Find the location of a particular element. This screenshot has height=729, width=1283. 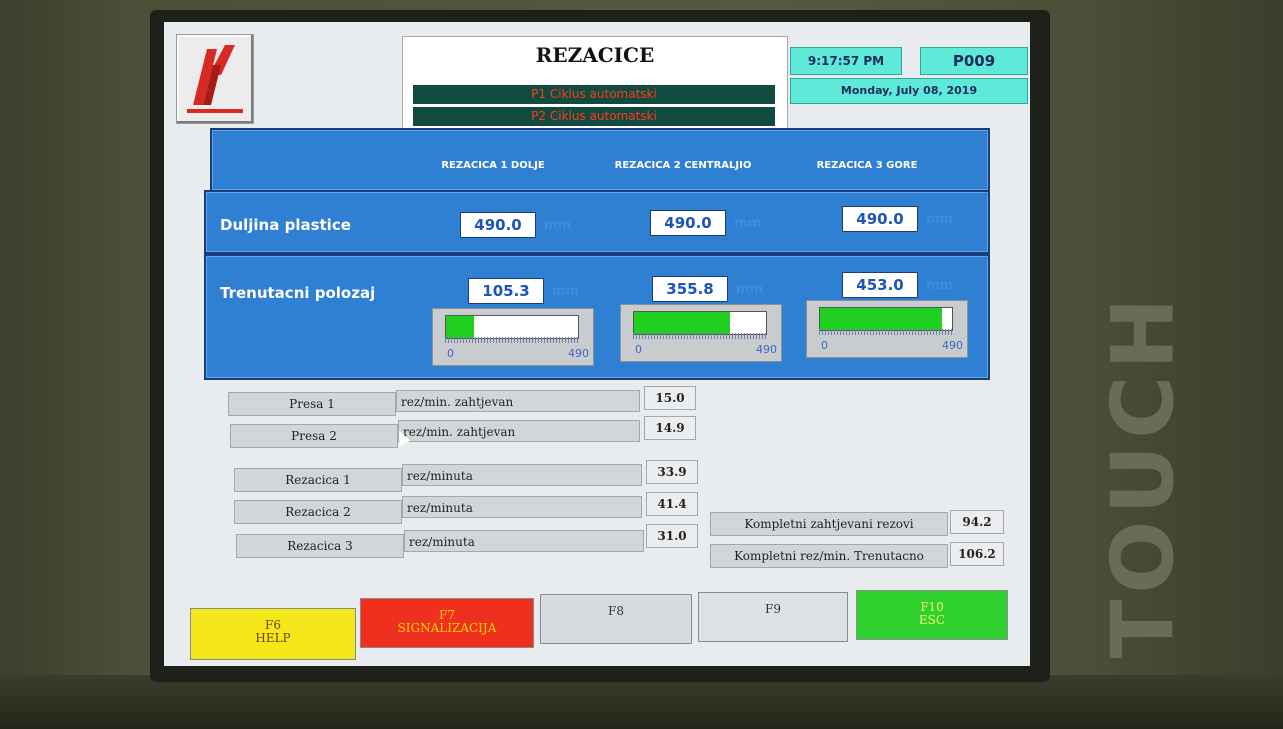

cutter-1-value: 33.9 is located at coordinates (672, 472).